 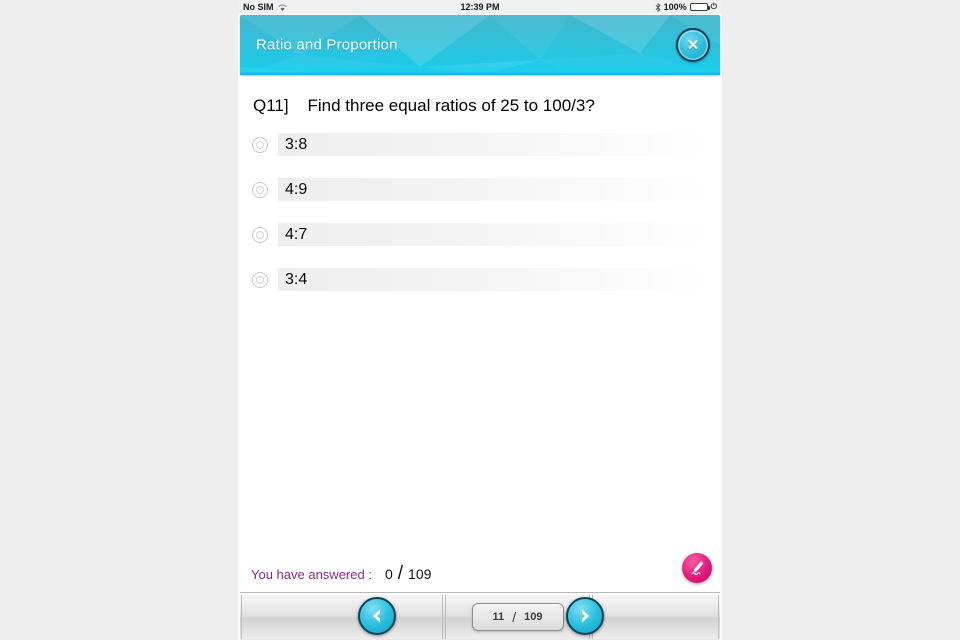 What do you see at coordinates (296, 234) in the screenshot?
I see `option-label: 4:7` at bounding box center [296, 234].